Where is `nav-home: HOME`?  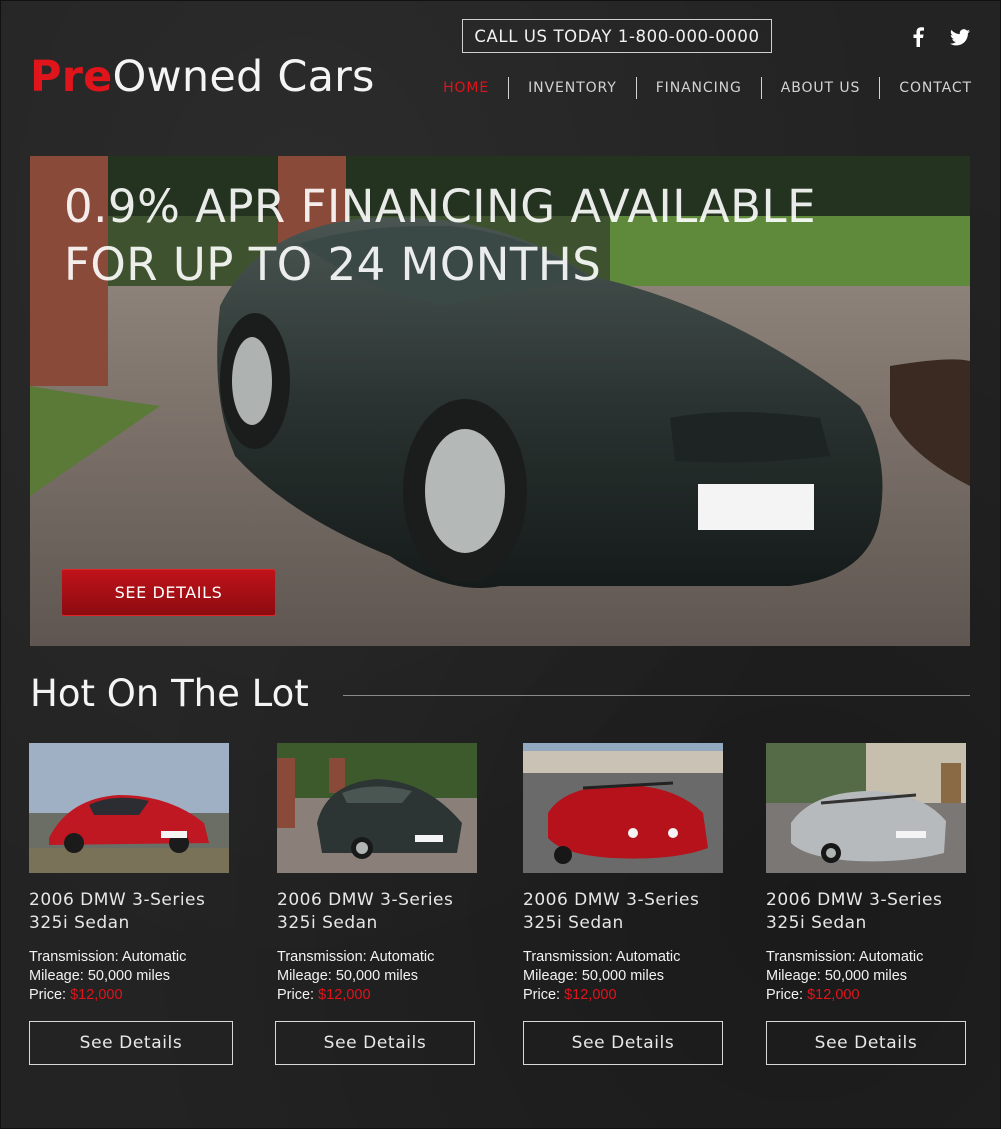
nav-home: HOME is located at coordinates (466, 88).